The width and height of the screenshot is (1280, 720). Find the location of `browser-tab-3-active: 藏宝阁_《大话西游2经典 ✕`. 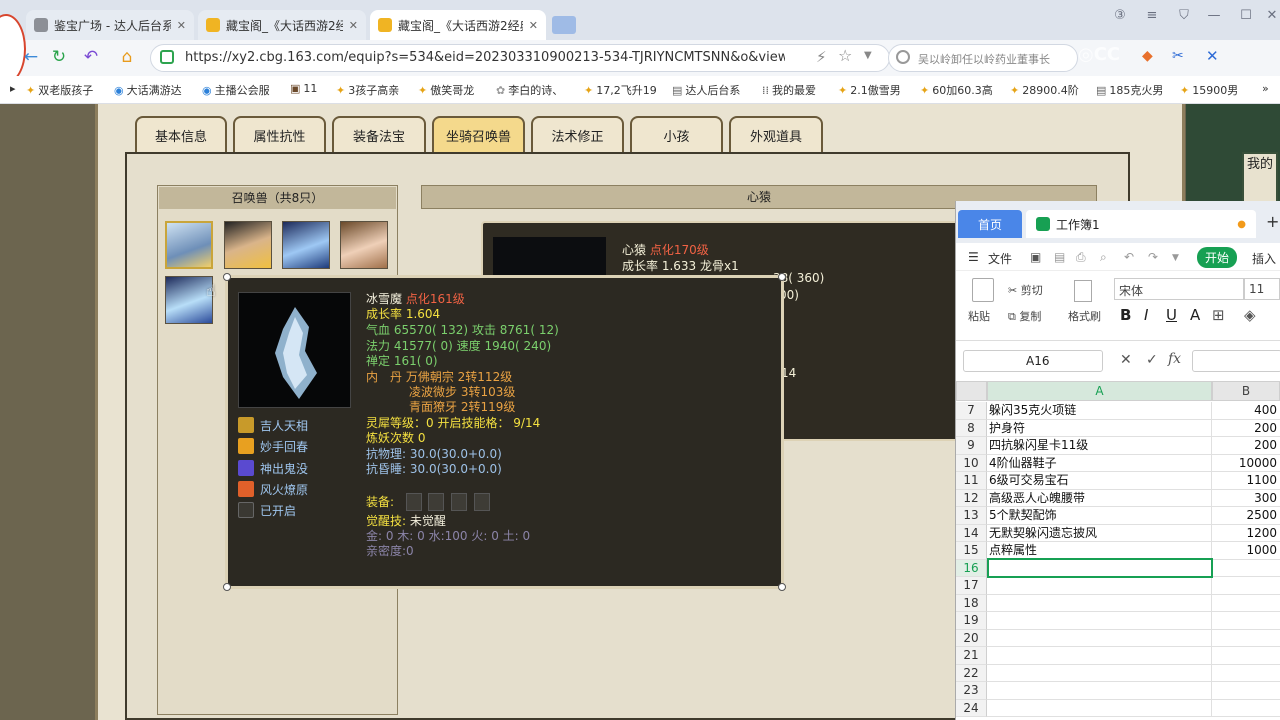

browser-tab-3-active: 藏宝阁_《大话西游2经典 ✕ is located at coordinates (458, 25).